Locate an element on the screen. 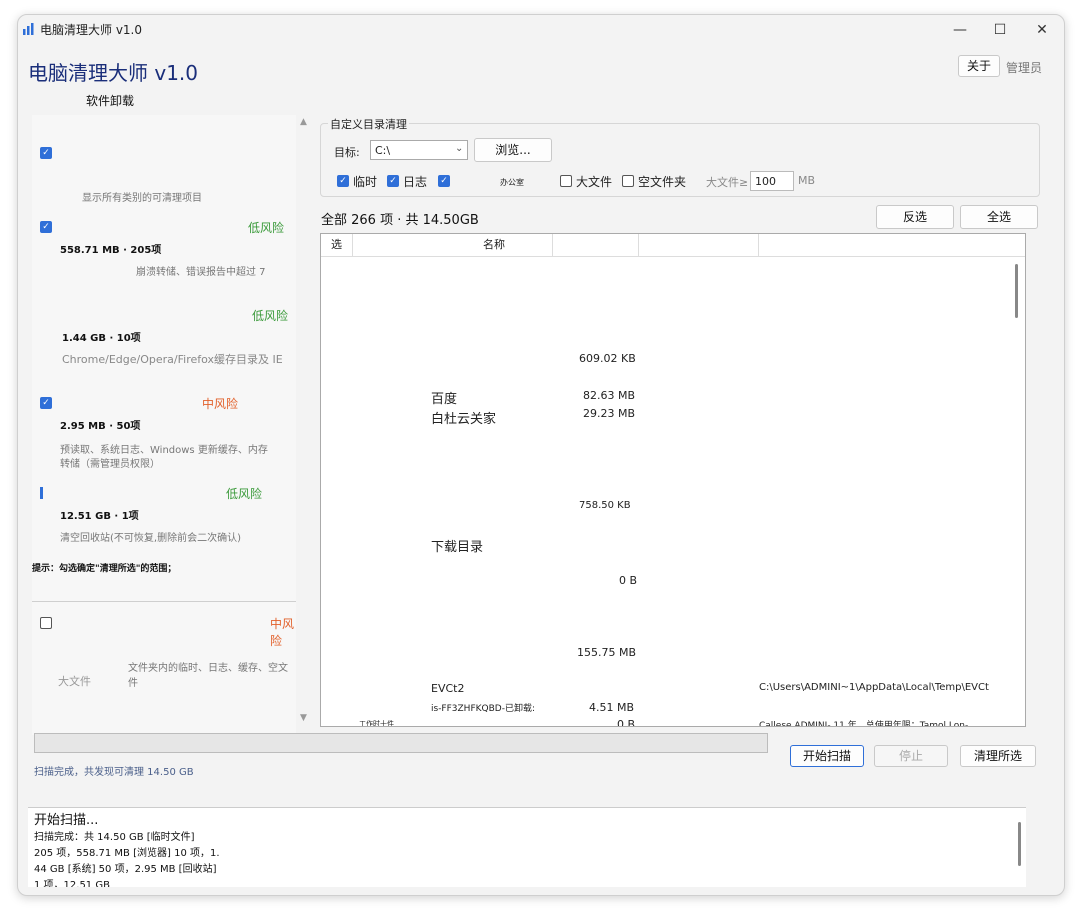 This screenshot has width=1080, height=920. log-line: 1 项，12.51 GB is located at coordinates (72, 883).